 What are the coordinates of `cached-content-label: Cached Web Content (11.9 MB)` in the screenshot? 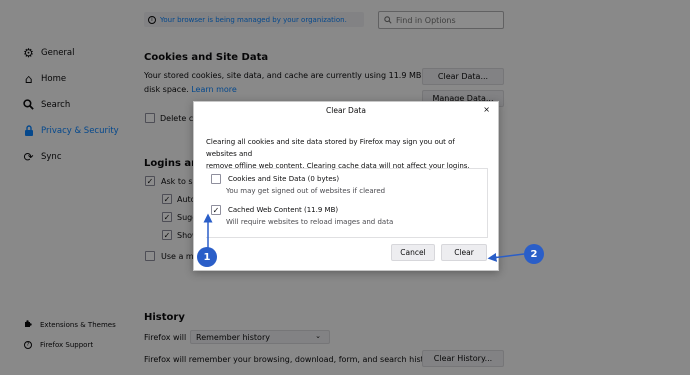 It's located at (283, 210).